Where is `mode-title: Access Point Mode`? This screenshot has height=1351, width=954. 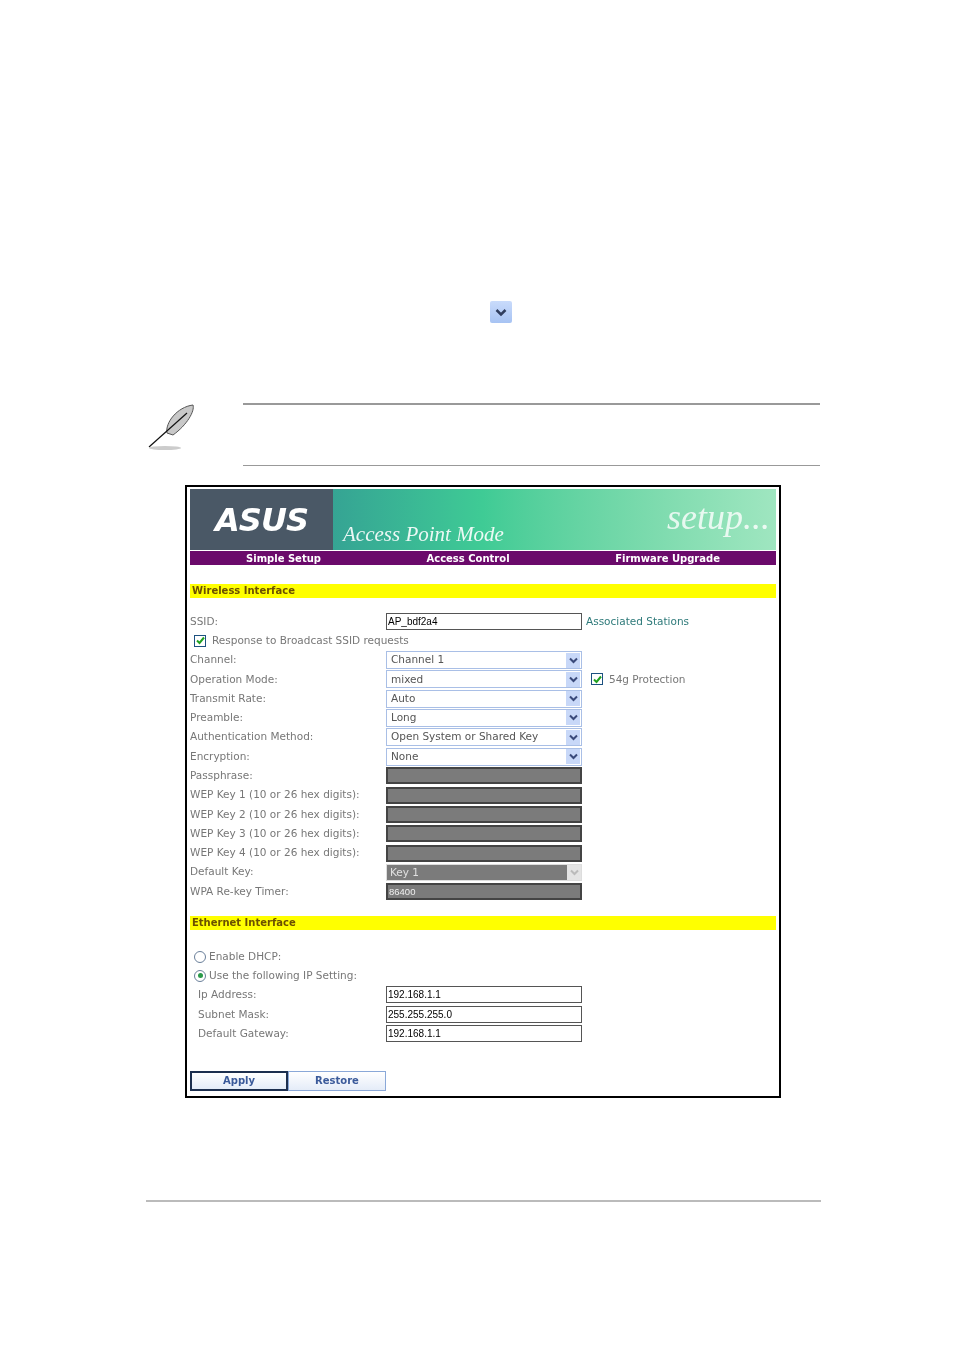
mode-title: Access Point Mode is located at coordinates (423, 534).